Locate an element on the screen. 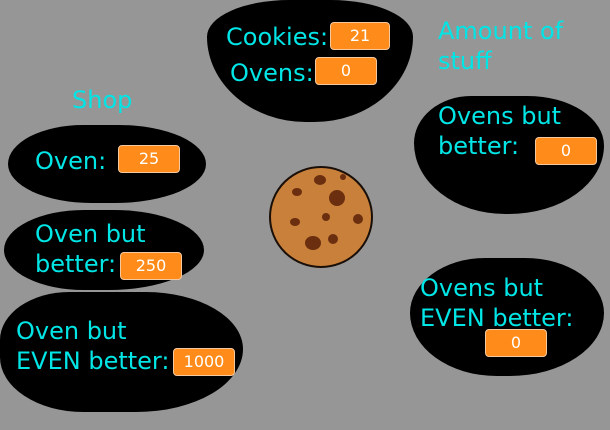  shop-oven-better-price: 250 is located at coordinates (151, 266).